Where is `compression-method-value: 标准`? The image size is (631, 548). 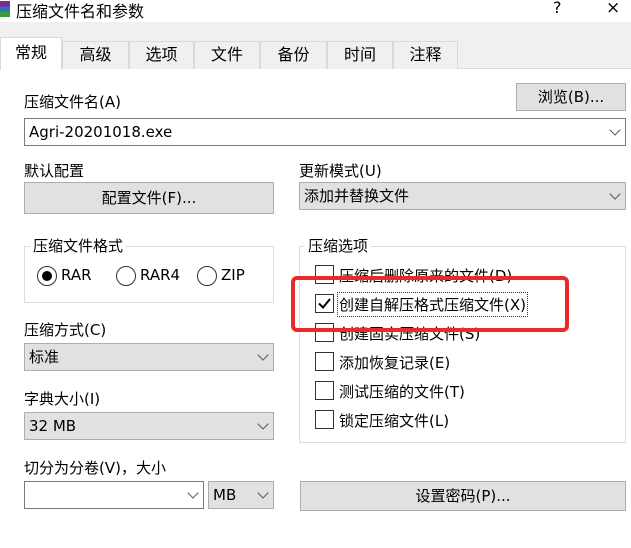 compression-method-value: 标准 is located at coordinates (44, 357).